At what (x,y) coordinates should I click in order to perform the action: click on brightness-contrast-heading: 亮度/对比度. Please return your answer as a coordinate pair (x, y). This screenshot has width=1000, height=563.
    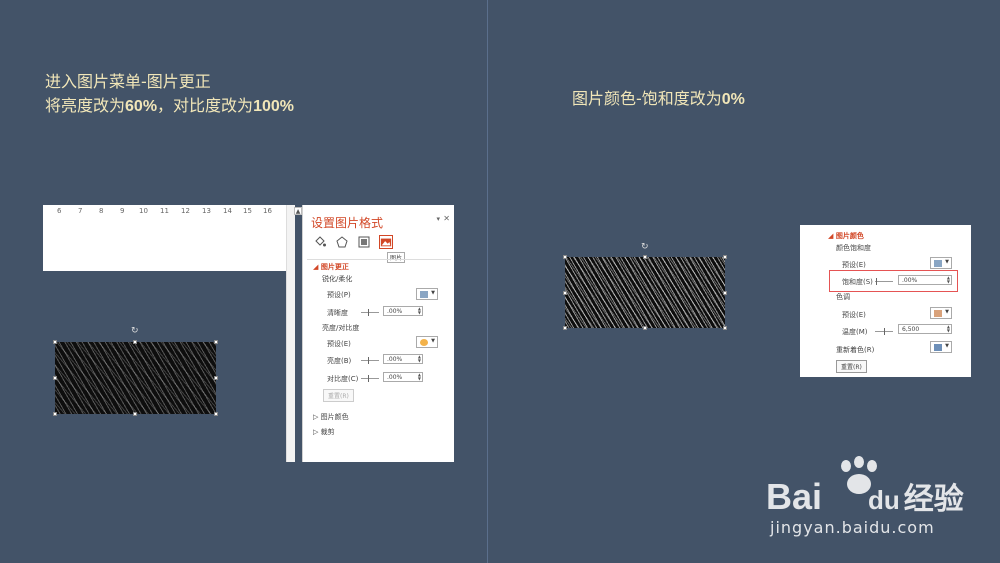
    Looking at the image, I should click on (341, 328).